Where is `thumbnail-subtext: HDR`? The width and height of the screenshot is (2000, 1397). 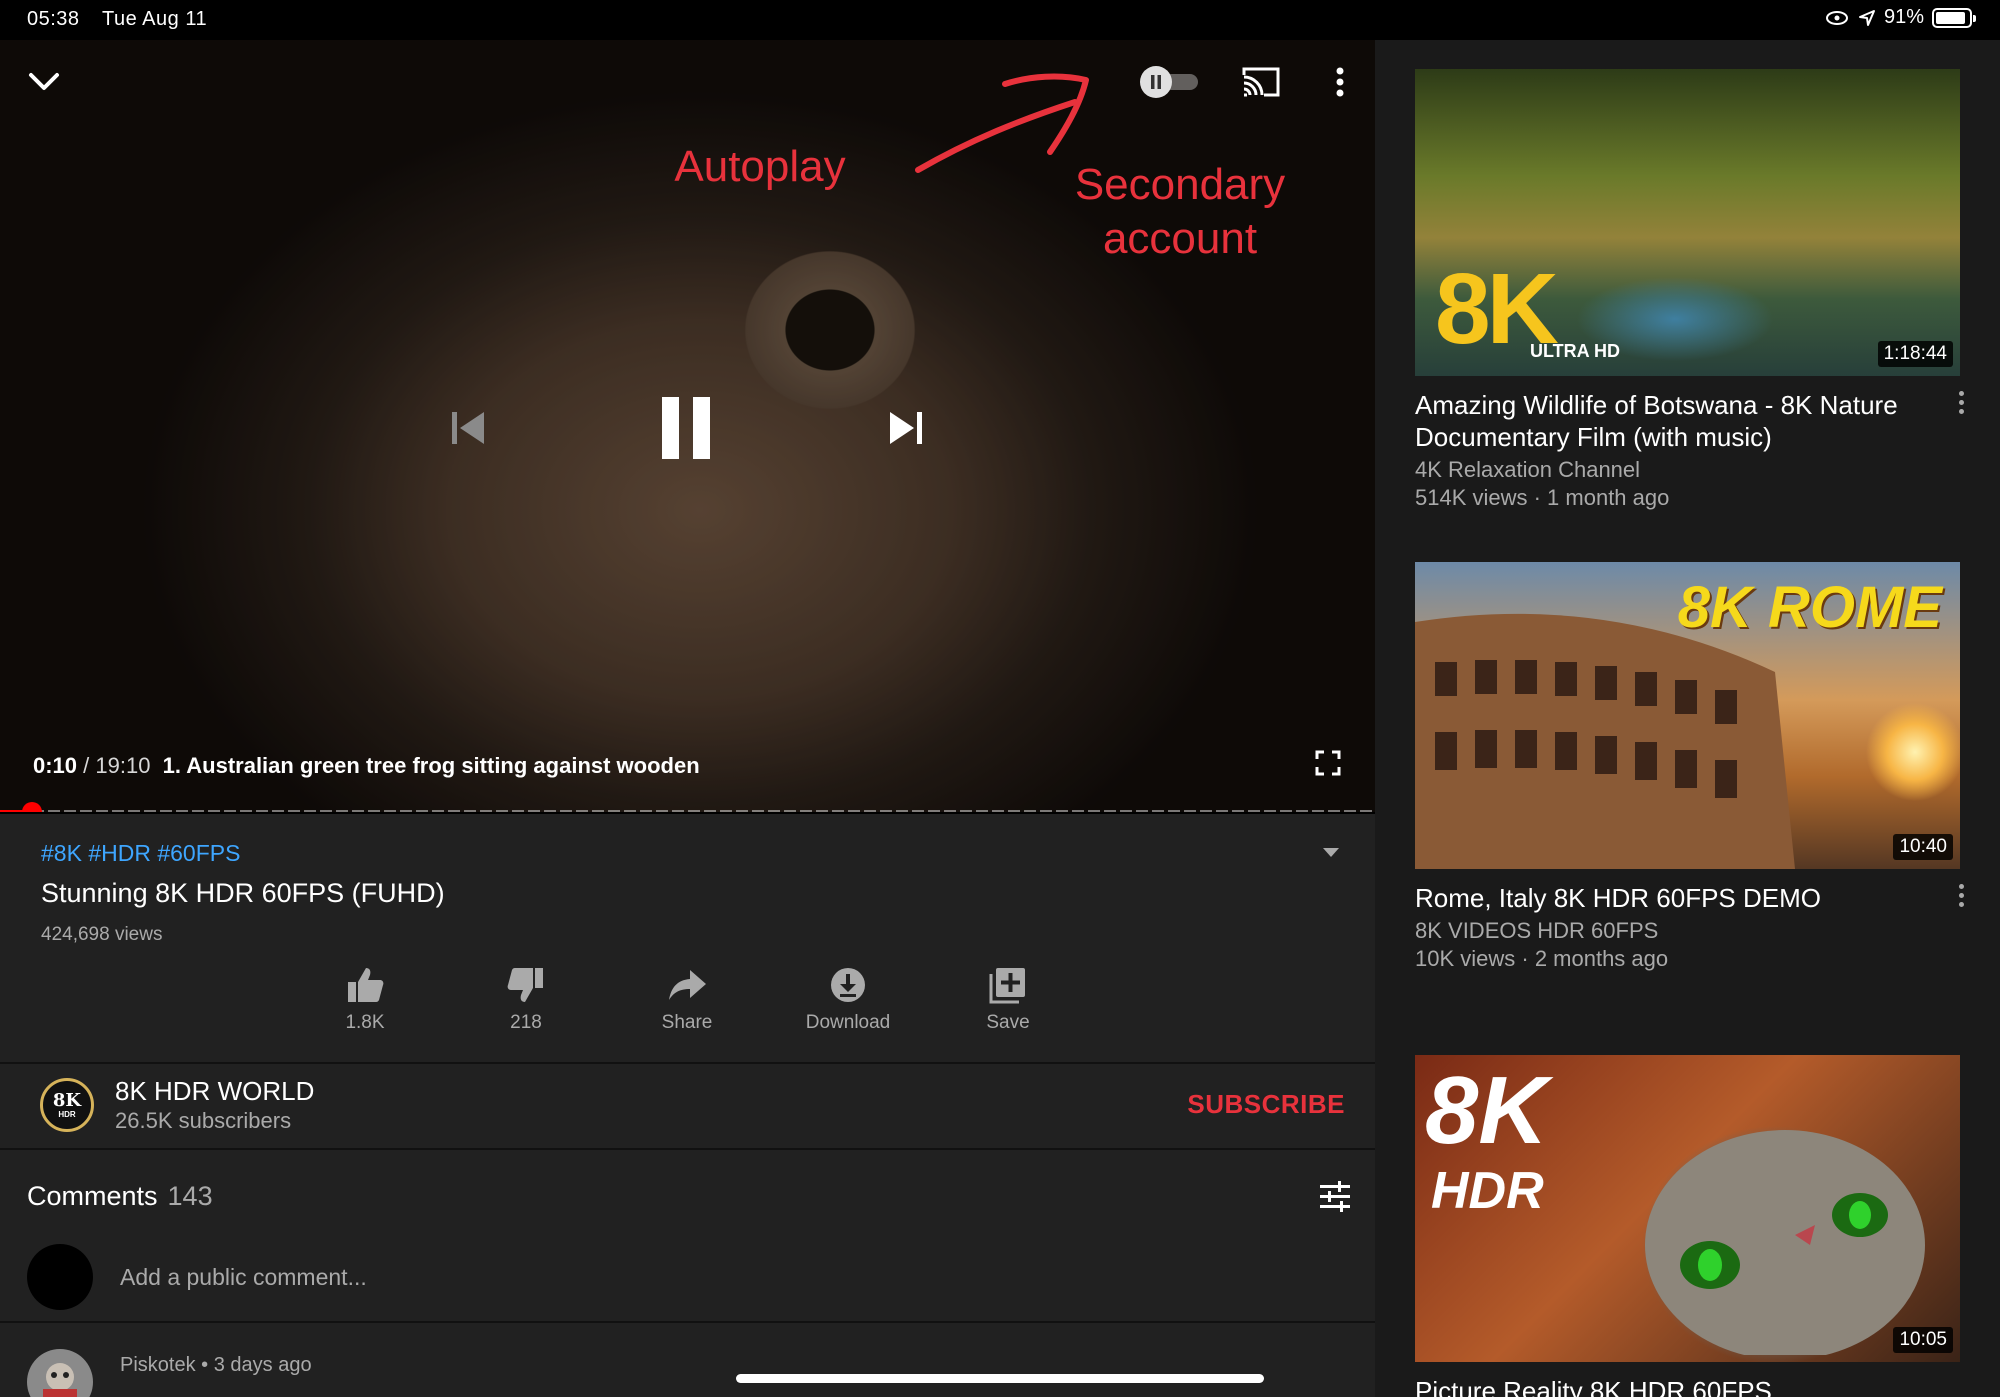 thumbnail-subtext: HDR is located at coordinates (1487, 1191).